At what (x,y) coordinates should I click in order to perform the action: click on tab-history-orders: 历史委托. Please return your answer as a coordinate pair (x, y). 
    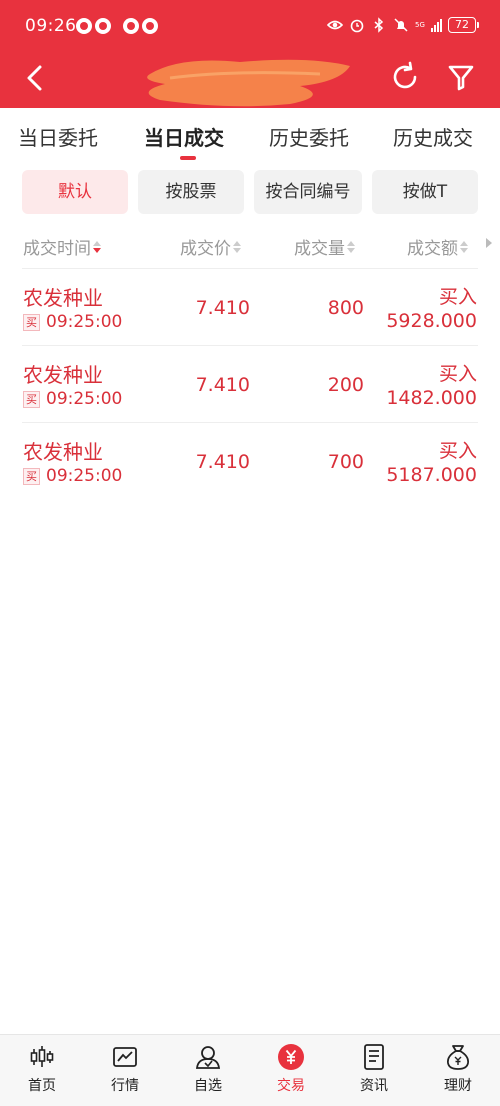
    Looking at the image, I should click on (309, 136).